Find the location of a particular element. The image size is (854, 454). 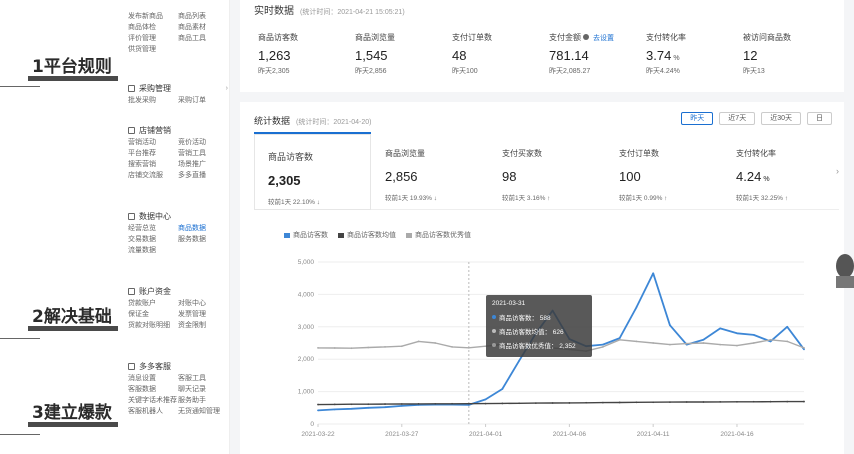

headset-icon is located at coordinates (131, 366).